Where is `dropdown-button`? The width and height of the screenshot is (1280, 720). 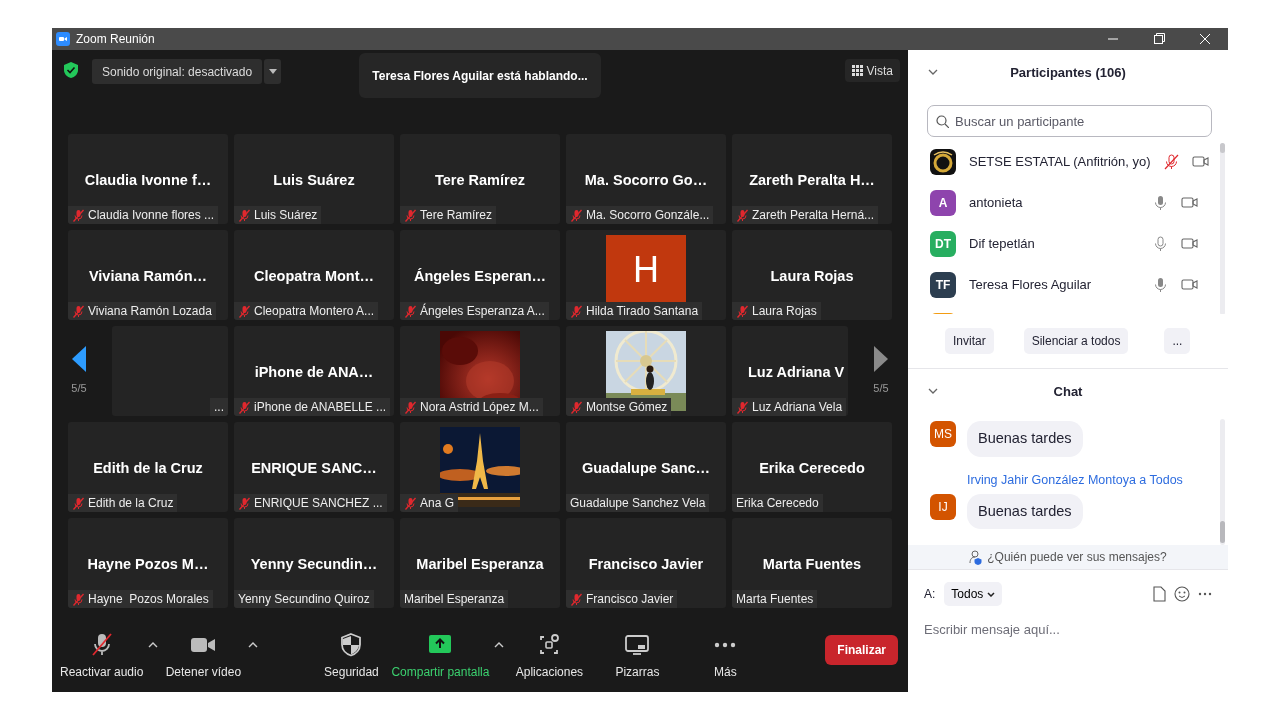
dropdown-button is located at coordinates (273, 71).